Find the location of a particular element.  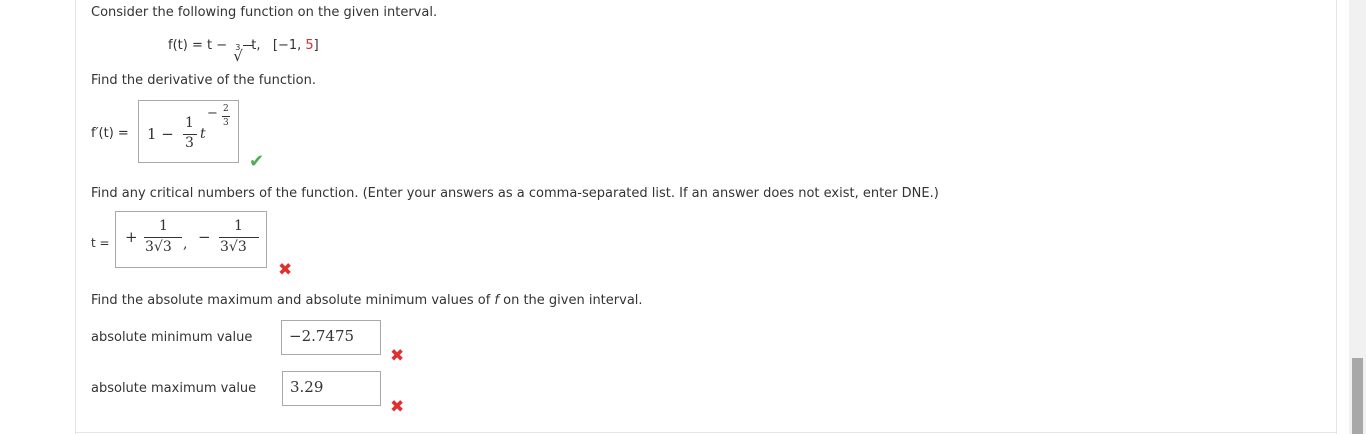

min-value-input: −2.7475 is located at coordinates (331, 337).